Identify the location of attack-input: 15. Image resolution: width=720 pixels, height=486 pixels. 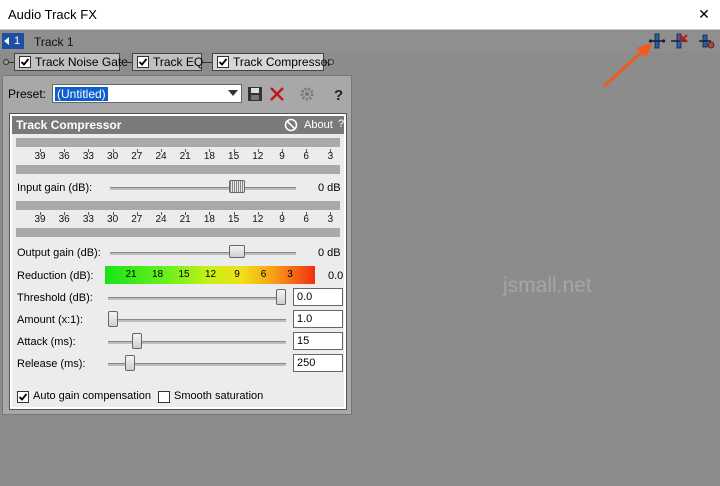
(318, 341).